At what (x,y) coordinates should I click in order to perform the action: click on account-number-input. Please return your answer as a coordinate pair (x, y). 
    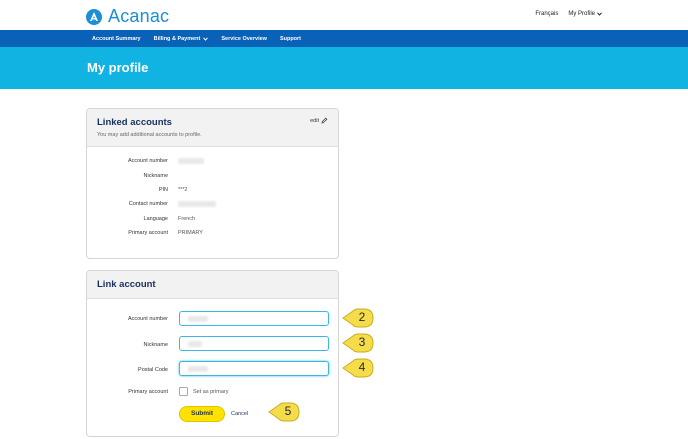
    Looking at the image, I should click on (254, 318).